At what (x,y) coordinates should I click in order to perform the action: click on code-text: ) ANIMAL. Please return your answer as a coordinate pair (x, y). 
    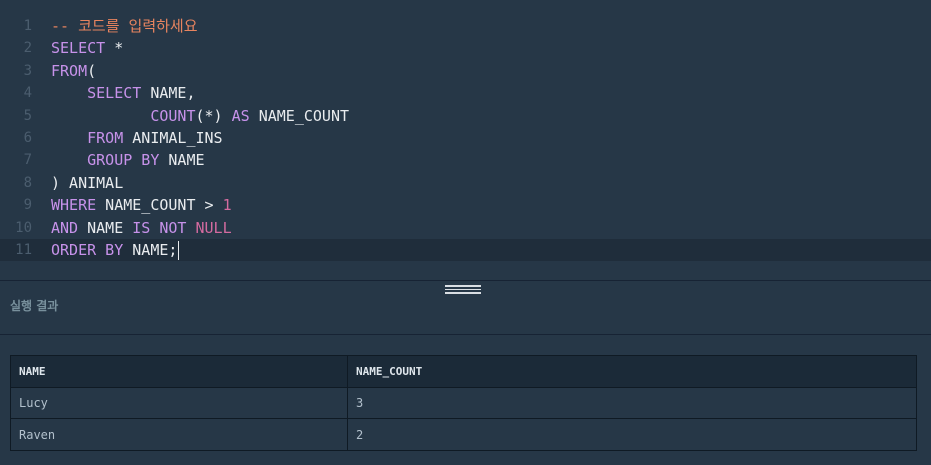
    Looking at the image, I should click on (87, 183).